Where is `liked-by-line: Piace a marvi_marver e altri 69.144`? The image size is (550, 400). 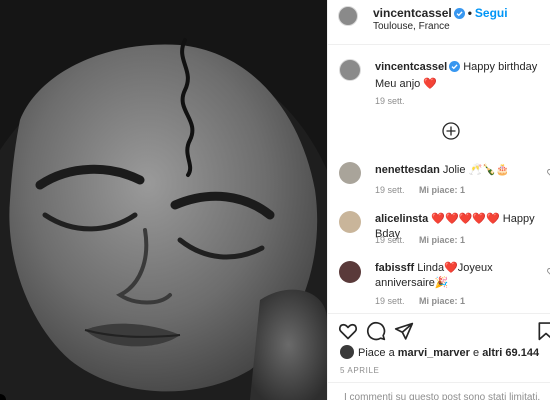
liked-by-line: Piace a marvi_marver e altri 69.144 is located at coordinates (439, 352).